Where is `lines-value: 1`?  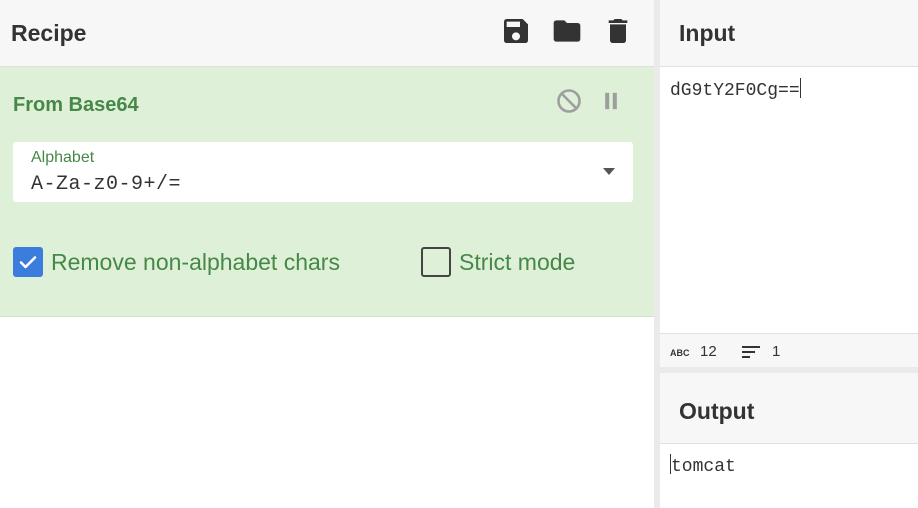 lines-value: 1 is located at coordinates (776, 351).